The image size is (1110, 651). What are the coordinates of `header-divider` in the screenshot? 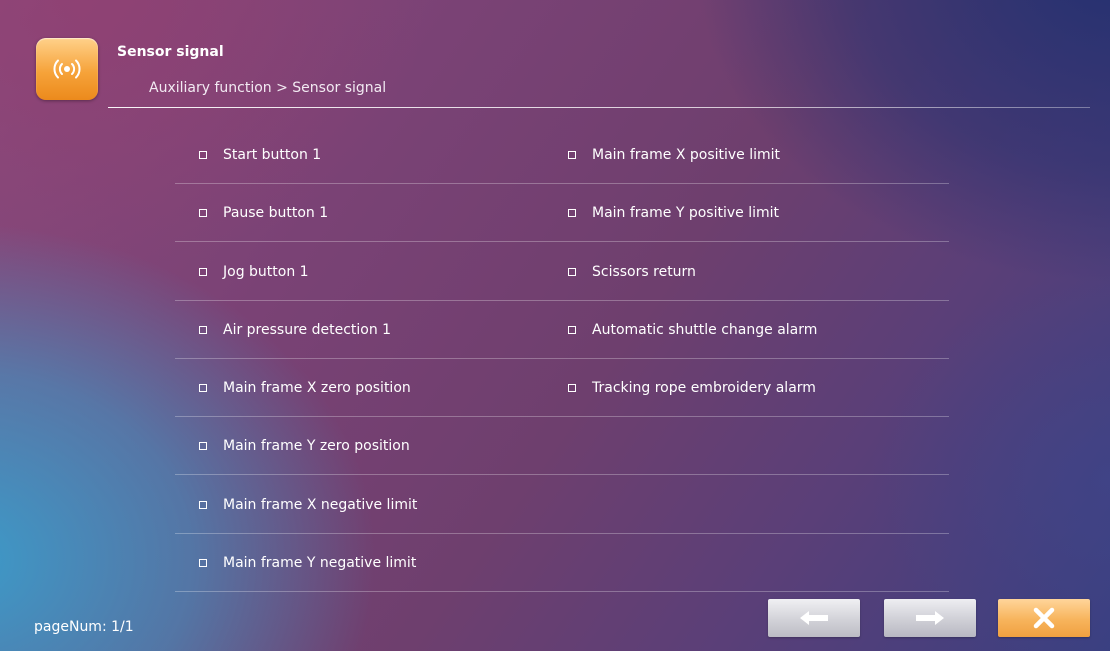 It's located at (599, 107).